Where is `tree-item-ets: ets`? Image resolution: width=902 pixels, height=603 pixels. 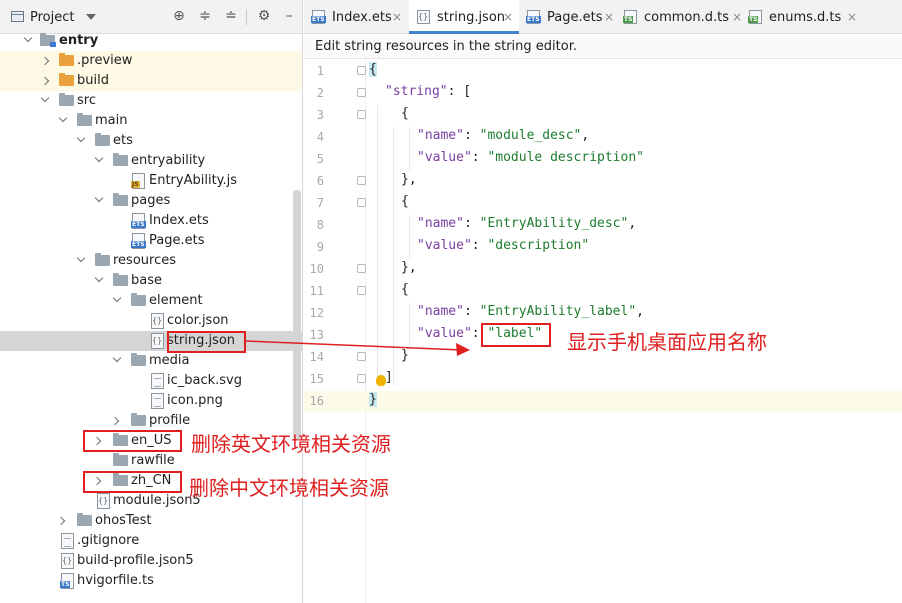
tree-item-ets: ets is located at coordinates (151, 141).